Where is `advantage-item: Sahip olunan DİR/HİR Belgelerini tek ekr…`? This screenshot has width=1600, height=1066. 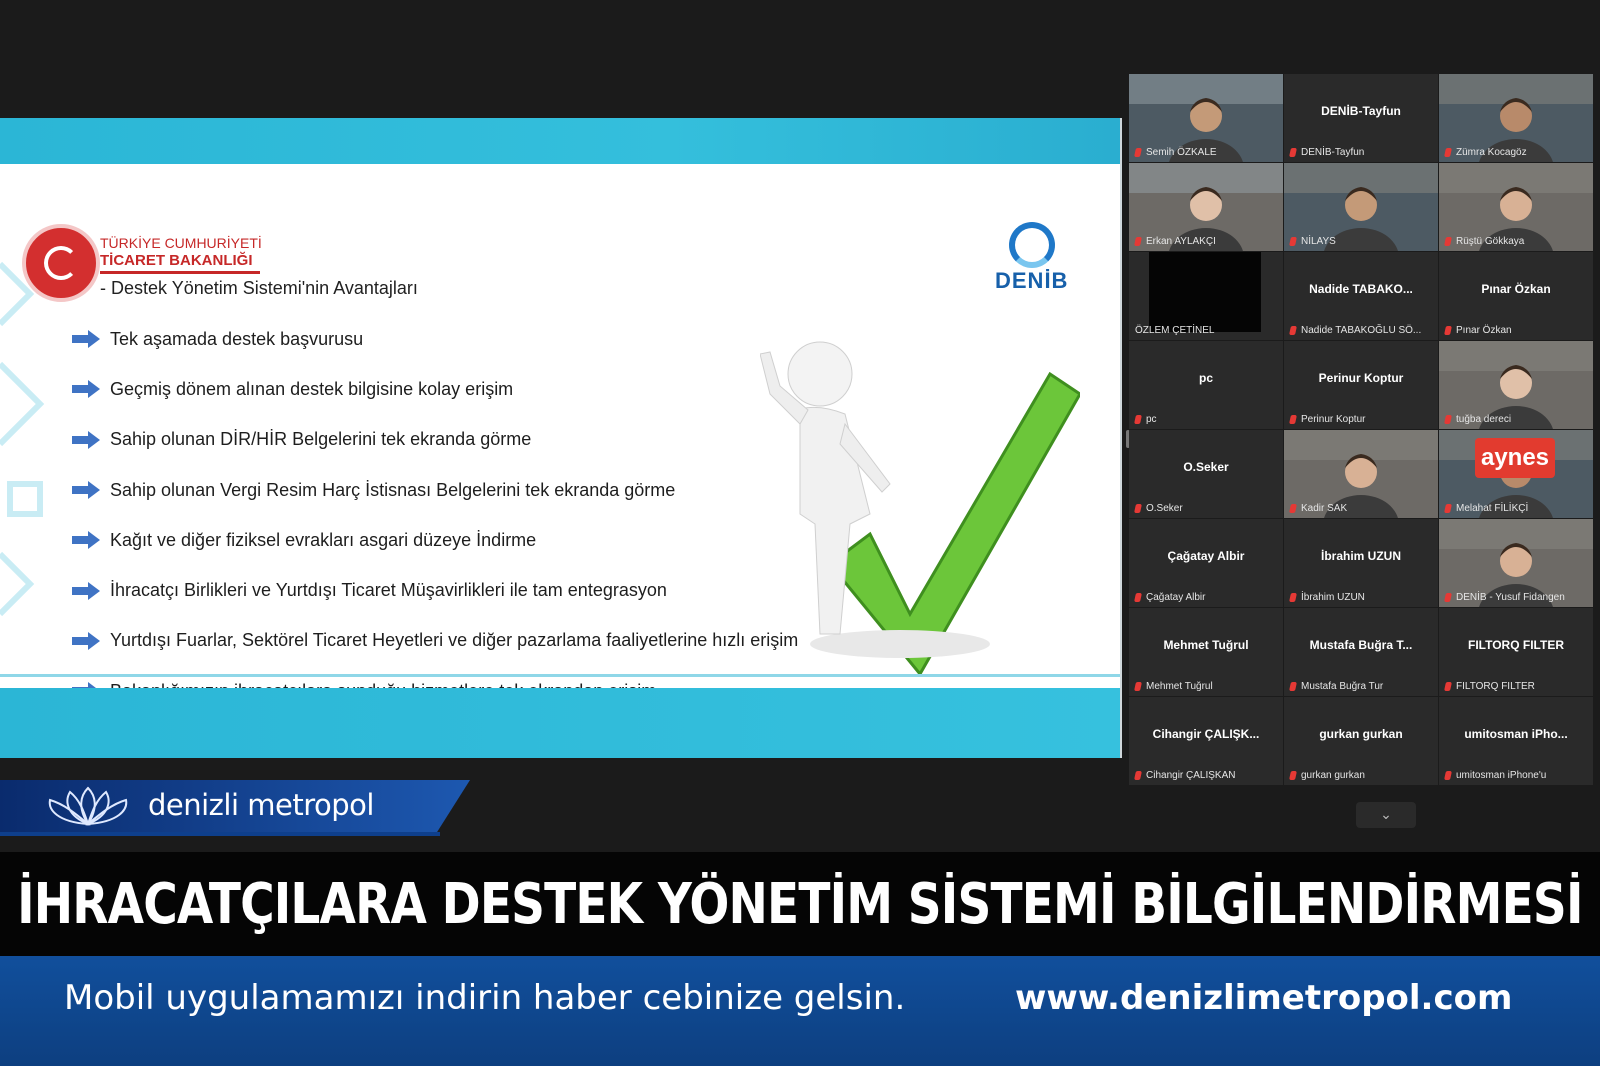
advantage-item: Sahip olunan DİR/HİR Belgelerini tek ekr… is located at coordinates (435, 440).